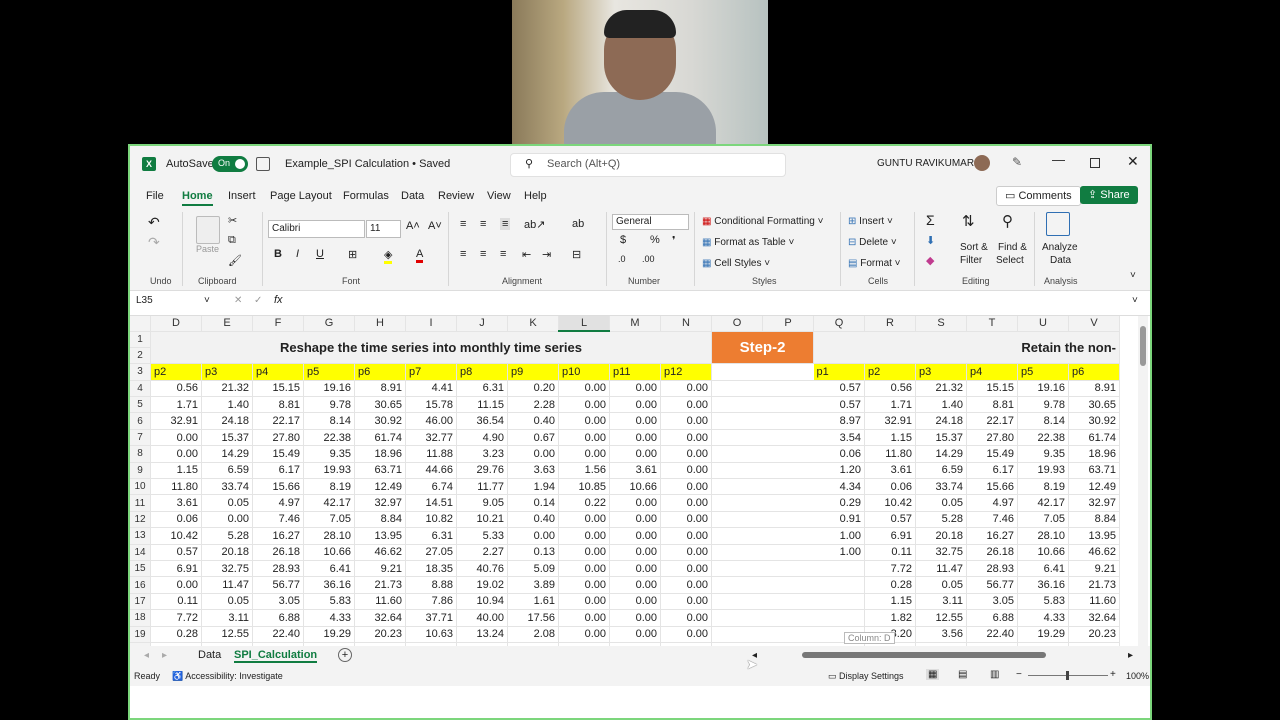 The image size is (1280, 720). I want to click on column-header: V, so click(1094, 324).